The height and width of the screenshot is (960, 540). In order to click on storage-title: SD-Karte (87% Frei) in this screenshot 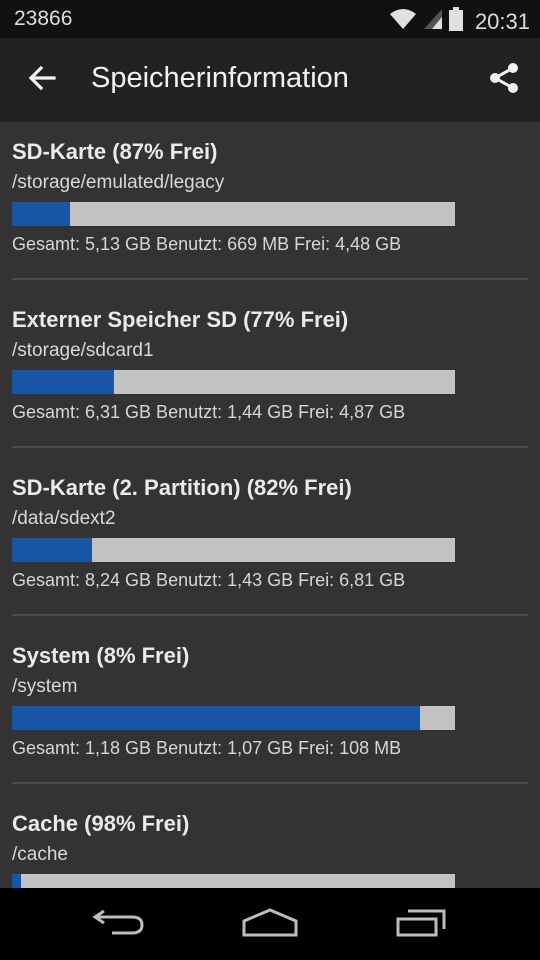, I will do `click(115, 151)`.